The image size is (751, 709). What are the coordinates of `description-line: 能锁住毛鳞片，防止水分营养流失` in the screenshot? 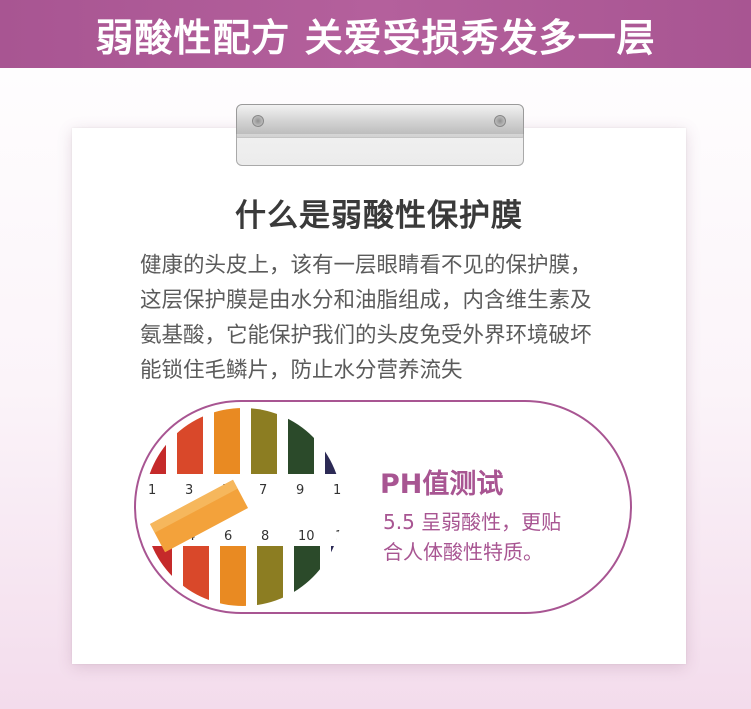 It's located at (301, 370).